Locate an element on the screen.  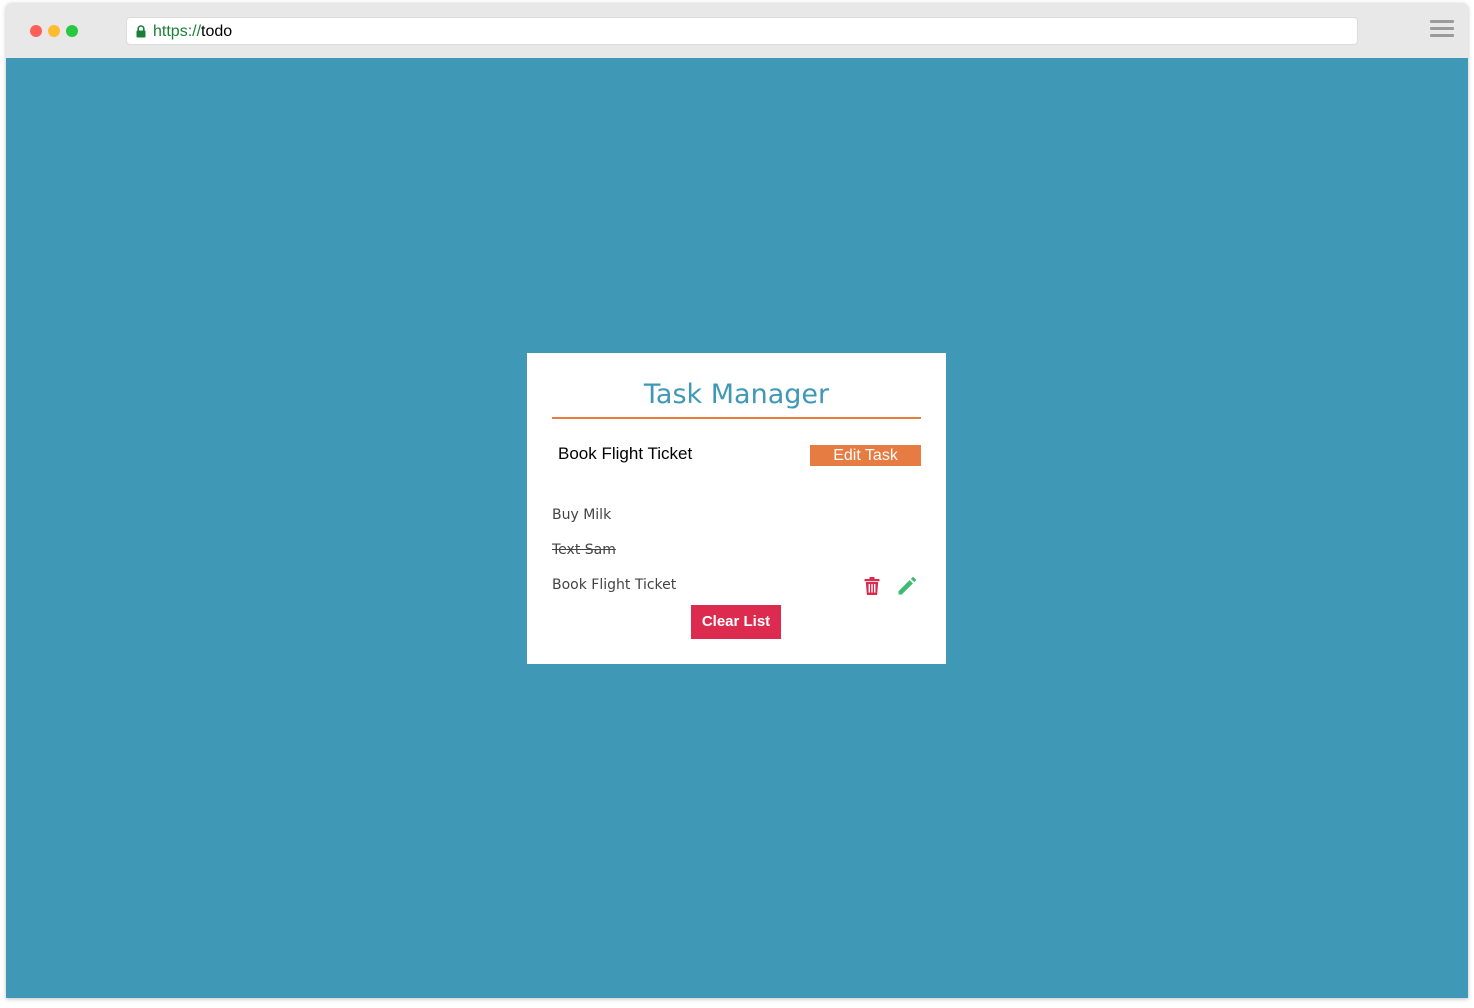
zoom-window-button is located at coordinates (72, 31).